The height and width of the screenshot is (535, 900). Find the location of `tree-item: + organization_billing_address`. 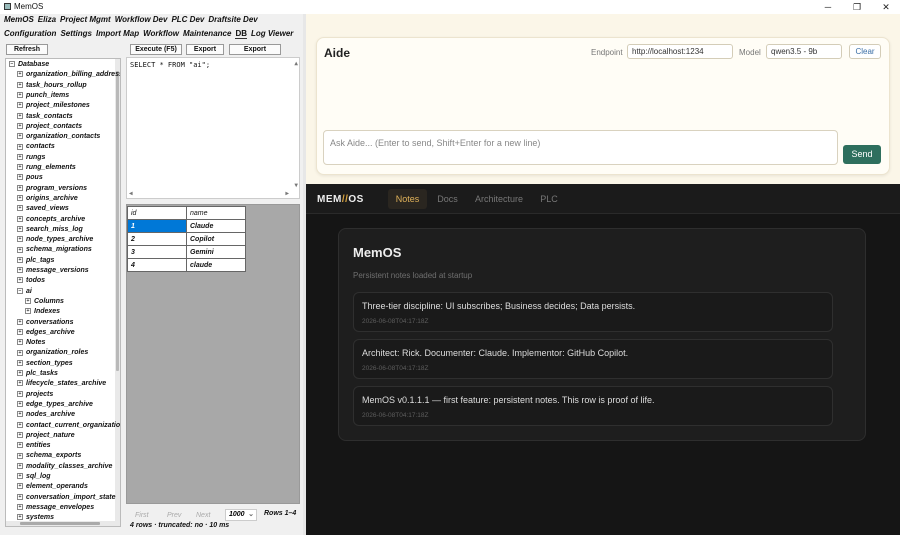

tree-item: + organization_billing_address is located at coordinates (68, 75).